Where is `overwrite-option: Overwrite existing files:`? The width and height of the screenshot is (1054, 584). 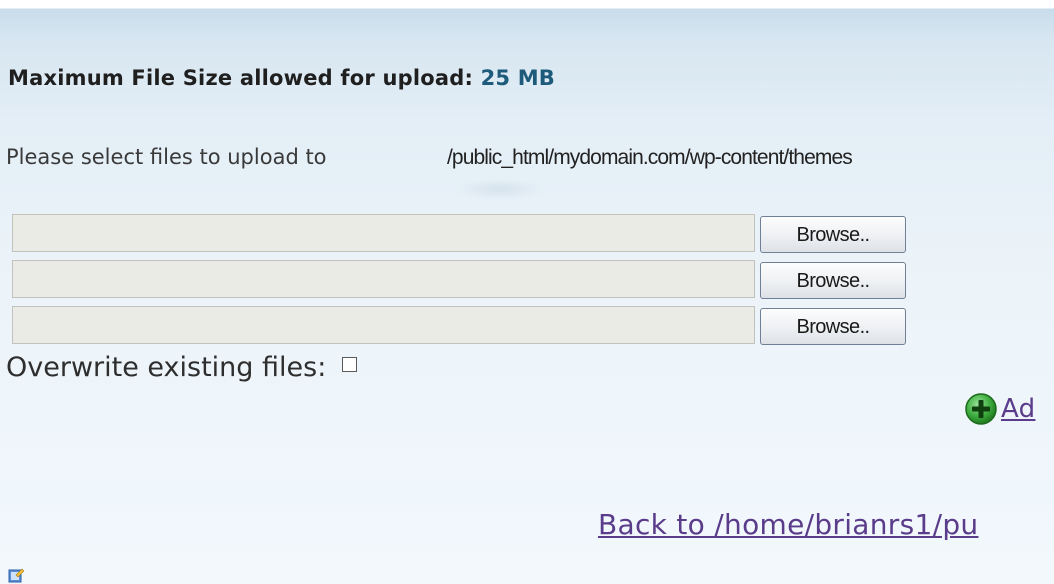
overwrite-option: Overwrite existing files: is located at coordinates (182, 367).